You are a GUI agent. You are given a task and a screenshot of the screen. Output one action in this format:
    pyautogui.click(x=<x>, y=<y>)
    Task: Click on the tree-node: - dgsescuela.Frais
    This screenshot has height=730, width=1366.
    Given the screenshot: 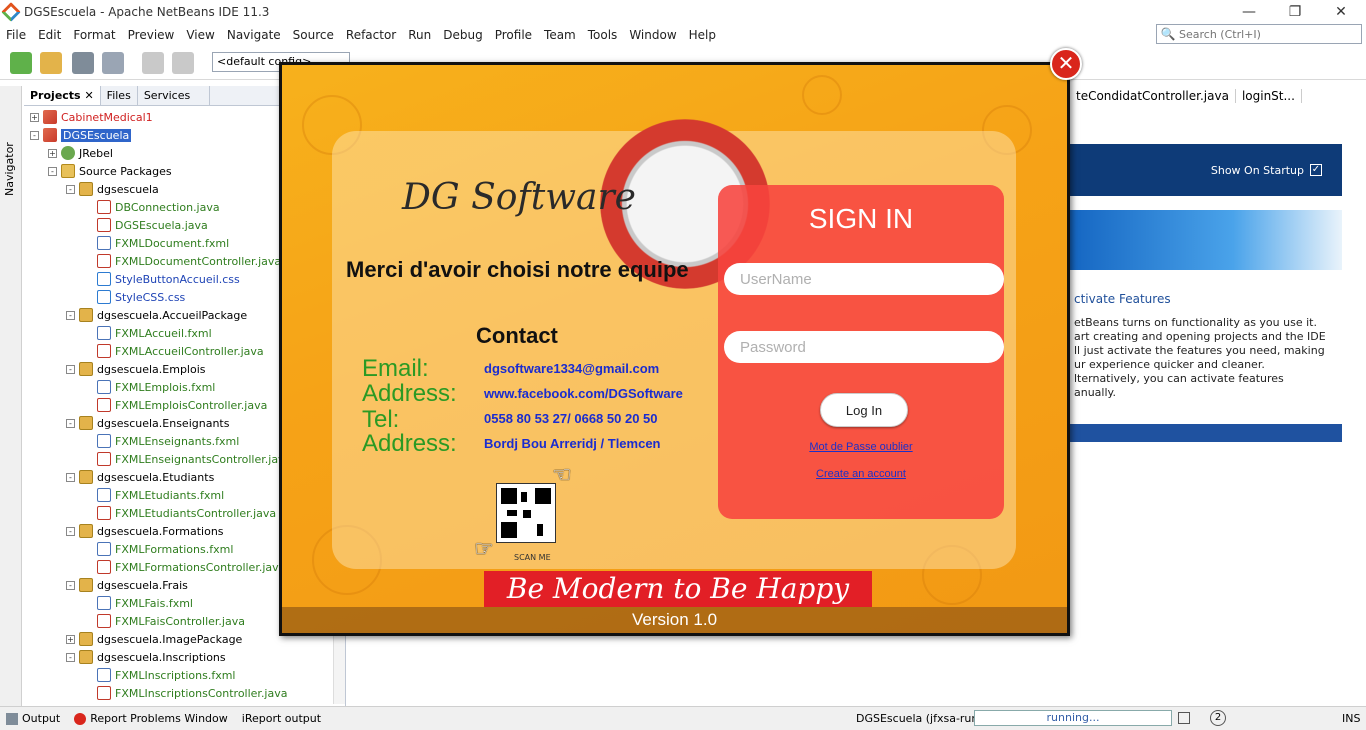 What is the action you would take?
    pyautogui.click(x=127, y=585)
    